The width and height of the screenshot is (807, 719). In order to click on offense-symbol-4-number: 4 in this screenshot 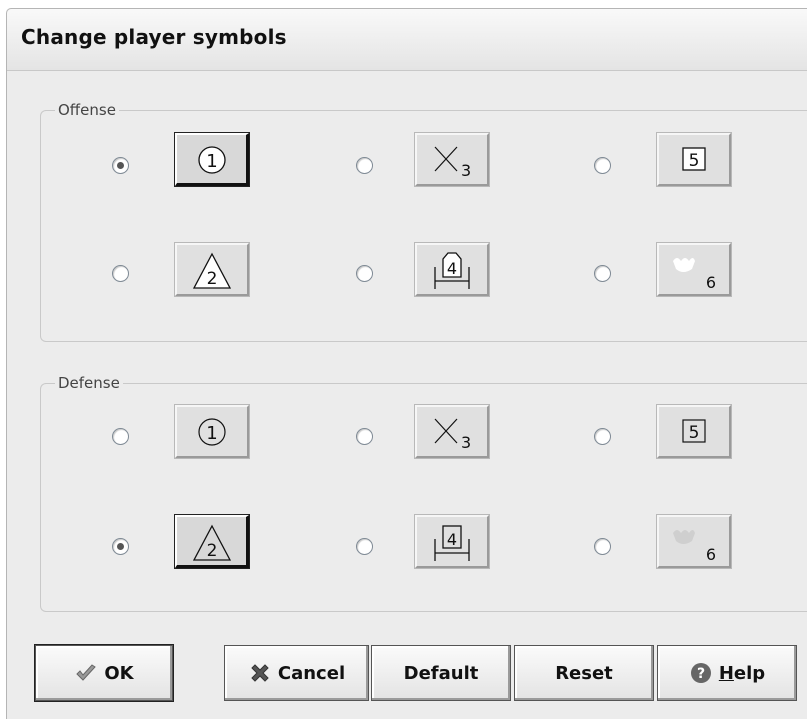, I will do `click(452, 268)`.